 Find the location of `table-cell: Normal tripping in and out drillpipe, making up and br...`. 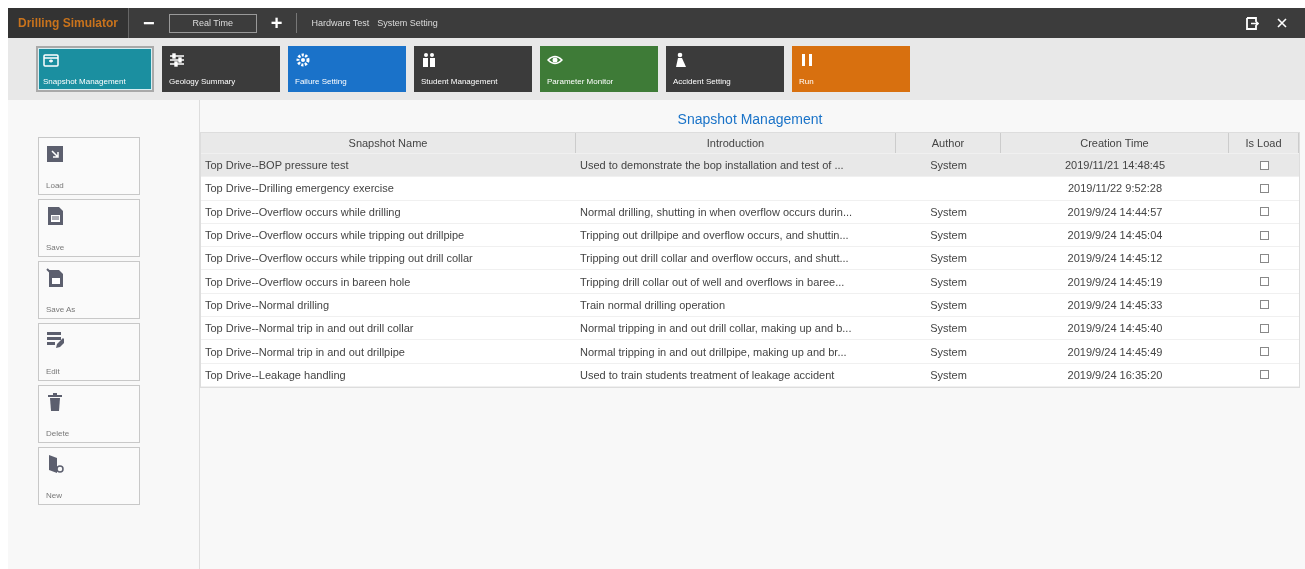

table-cell: Normal tripping in and out drillpipe, making up and br... is located at coordinates (713, 351).